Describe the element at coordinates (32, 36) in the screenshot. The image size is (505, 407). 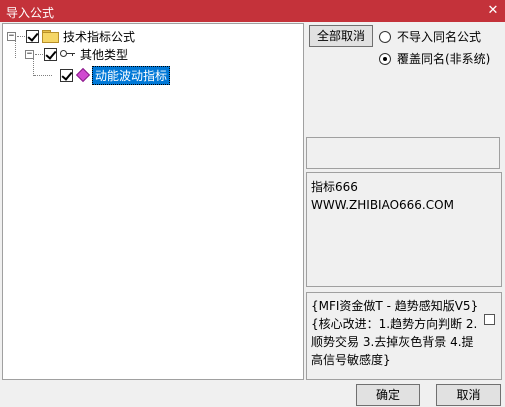
I see `root-checkbox` at that location.